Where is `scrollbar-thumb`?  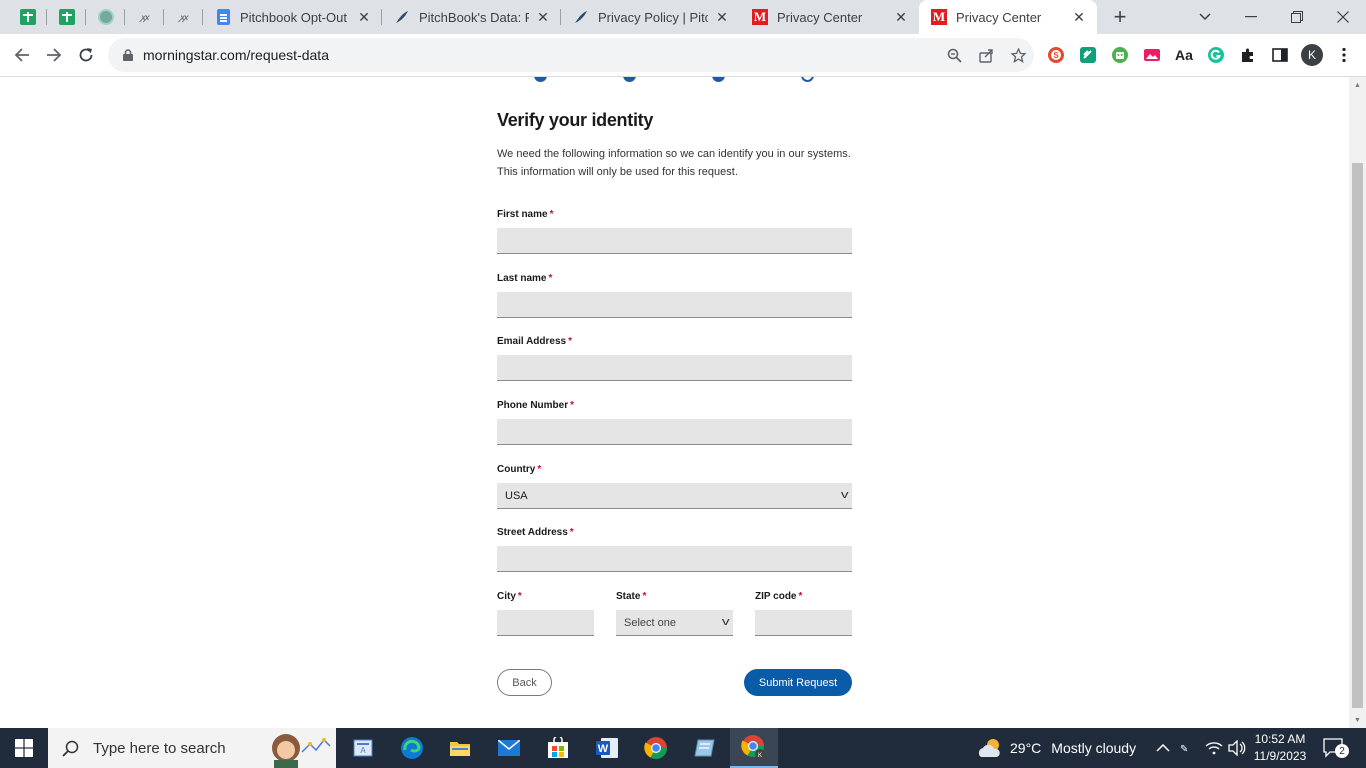
scrollbar-thumb is located at coordinates (1357, 435).